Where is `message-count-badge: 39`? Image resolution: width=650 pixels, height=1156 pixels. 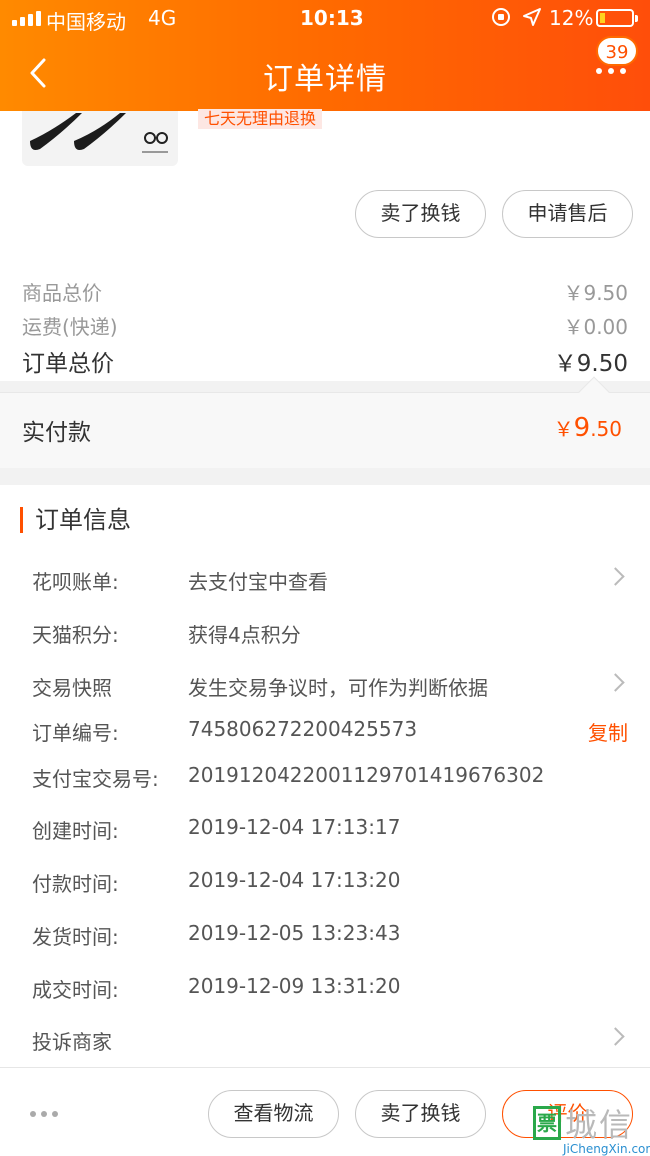
message-count-badge: 39 is located at coordinates (617, 51).